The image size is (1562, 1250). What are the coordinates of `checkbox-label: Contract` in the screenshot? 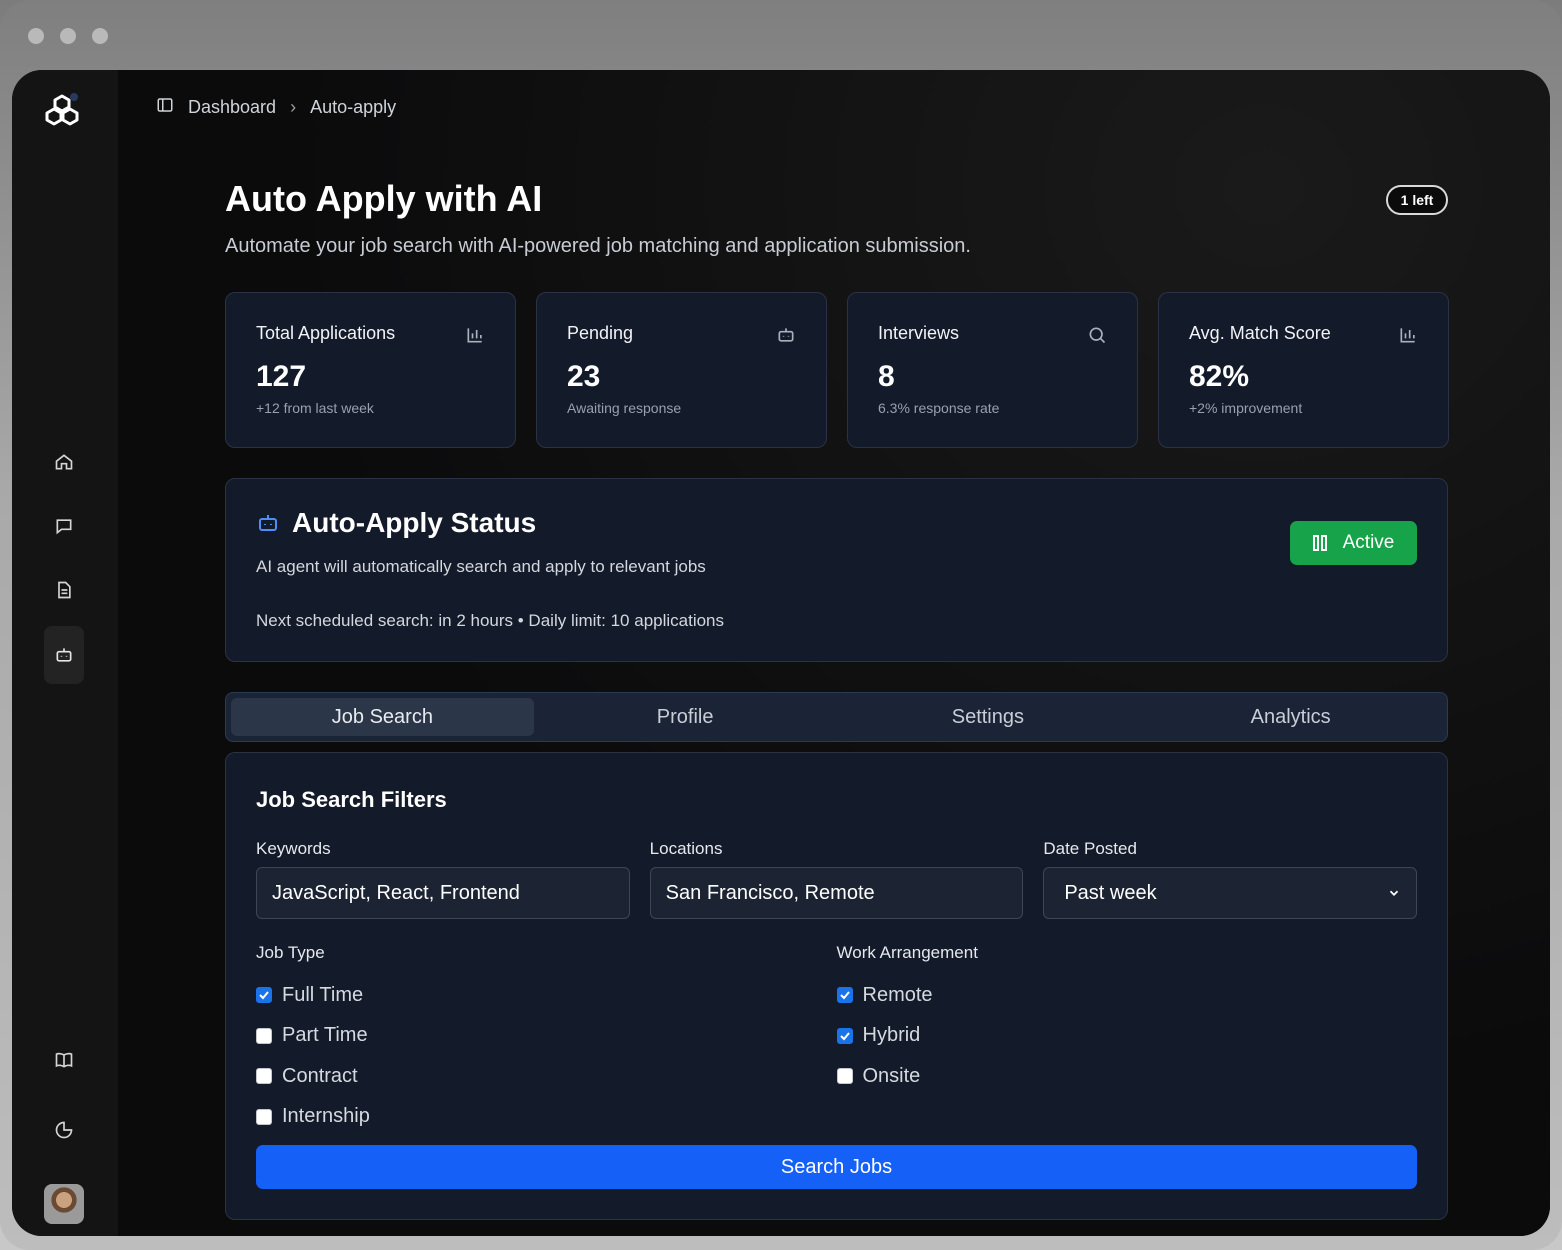 It's located at (320, 1075).